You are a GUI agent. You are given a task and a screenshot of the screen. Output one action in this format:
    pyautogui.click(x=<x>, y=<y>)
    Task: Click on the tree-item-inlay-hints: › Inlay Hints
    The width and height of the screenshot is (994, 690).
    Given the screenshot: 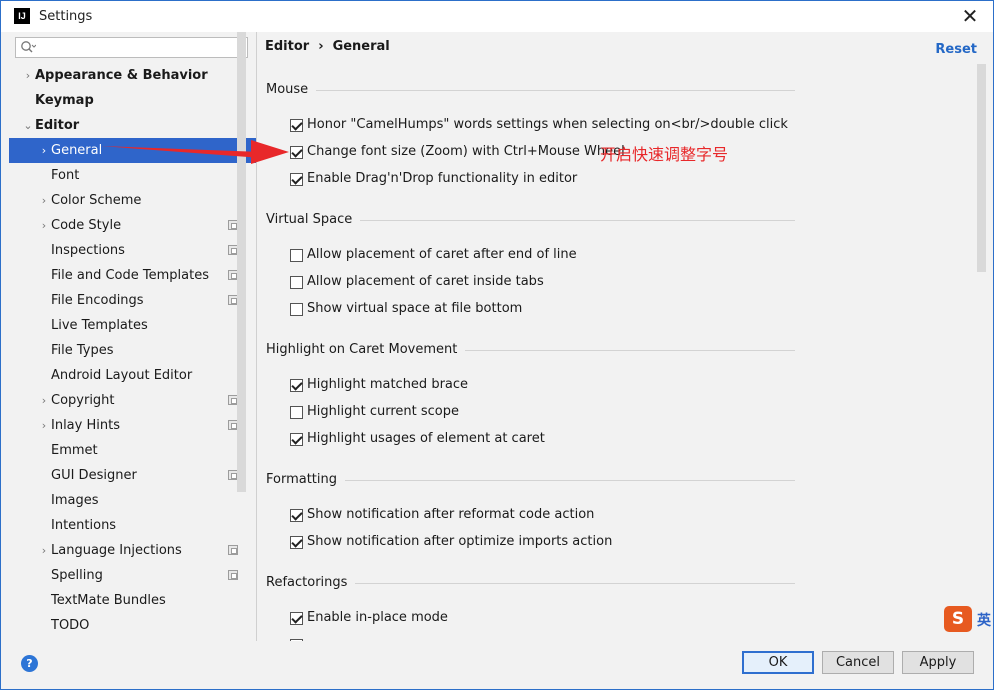 What is the action you would take?
    pyautogui.click(x=132, y=425)
    